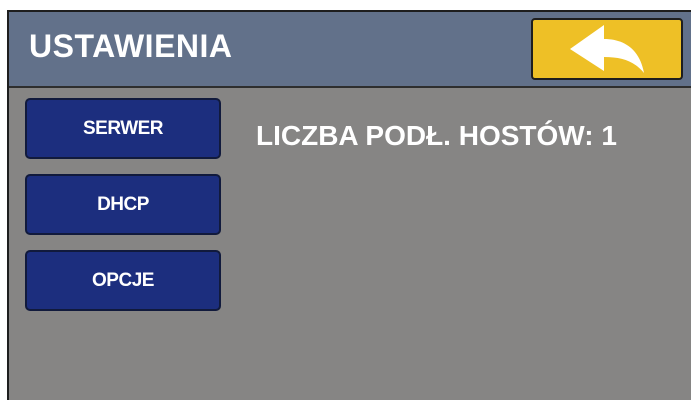 The height and width of the screenshot is (400, 691). I want to click on serwer-button: SERWER, so click(123, 128).